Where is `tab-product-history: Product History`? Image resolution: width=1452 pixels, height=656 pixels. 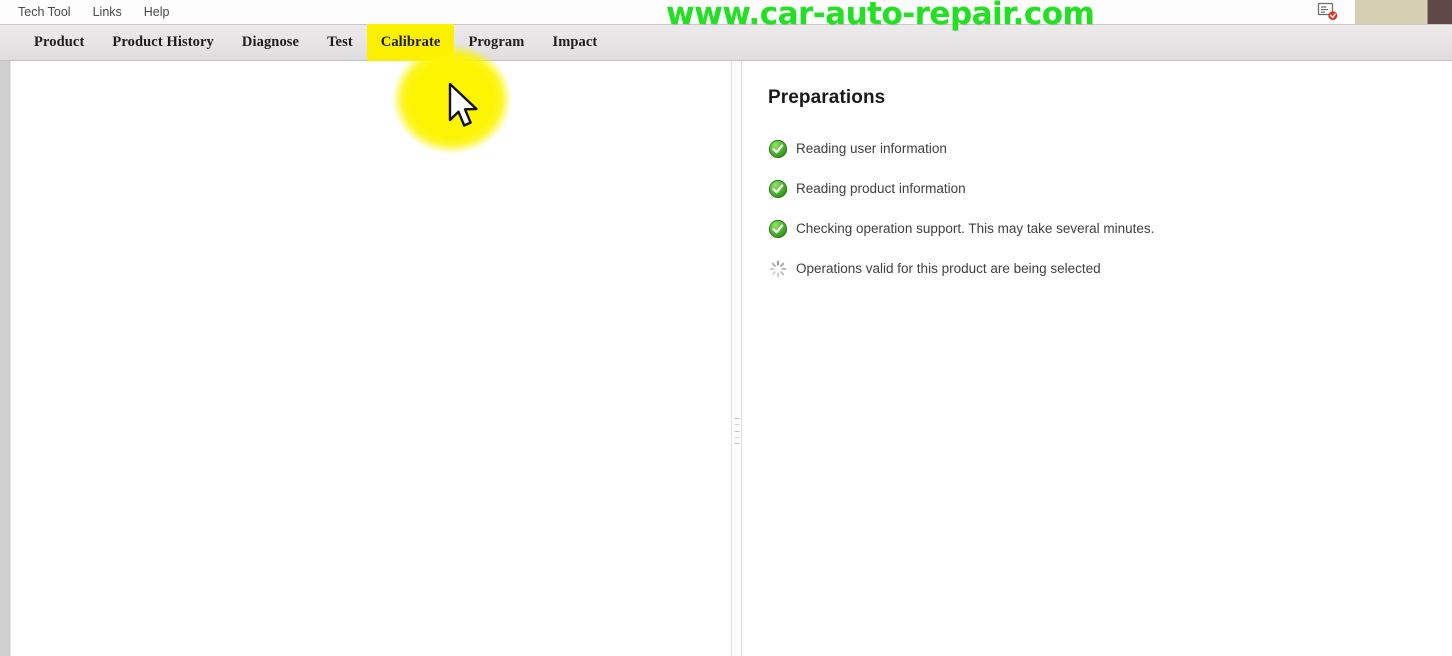 tab-product-history: Product History is located at coordinates (163, 42).